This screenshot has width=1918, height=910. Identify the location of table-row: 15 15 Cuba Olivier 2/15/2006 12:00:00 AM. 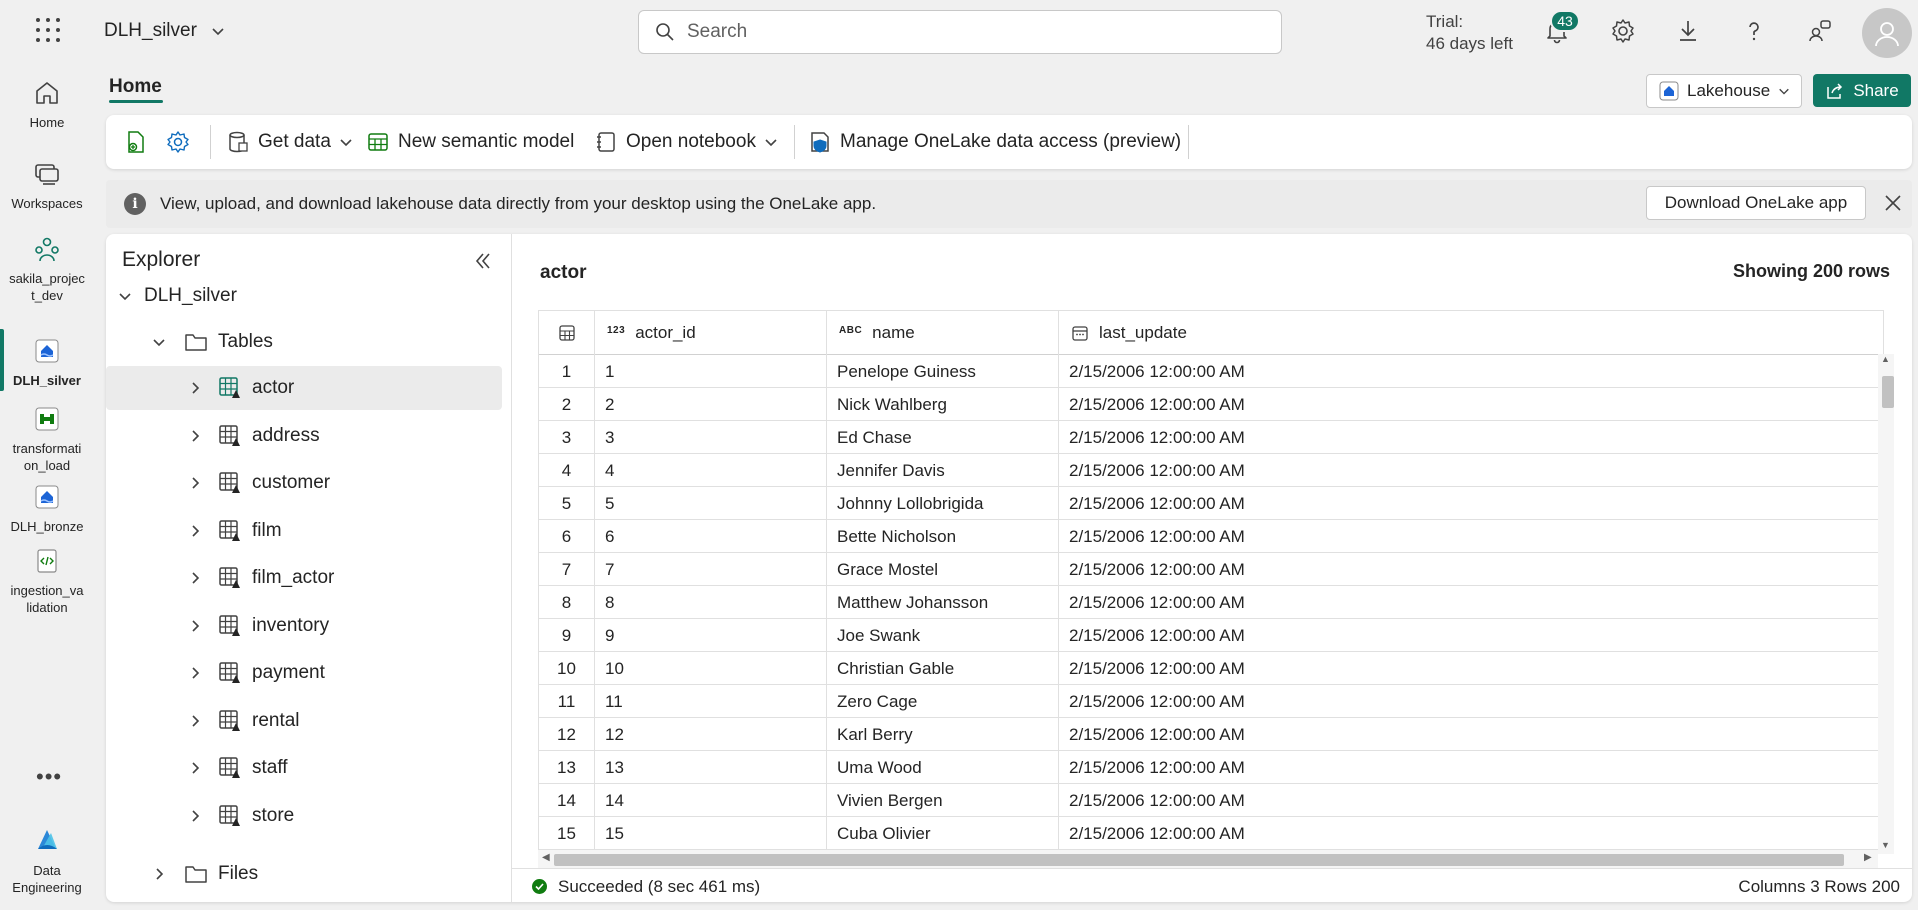
(1211, 833).